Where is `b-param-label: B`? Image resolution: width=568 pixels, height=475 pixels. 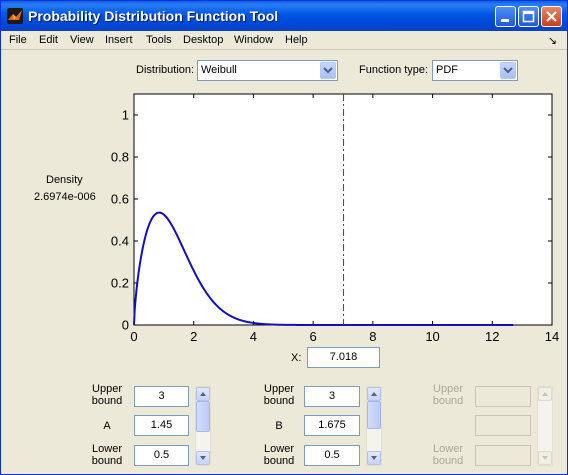 b-param-label: B is located at coordinates (279, 426).